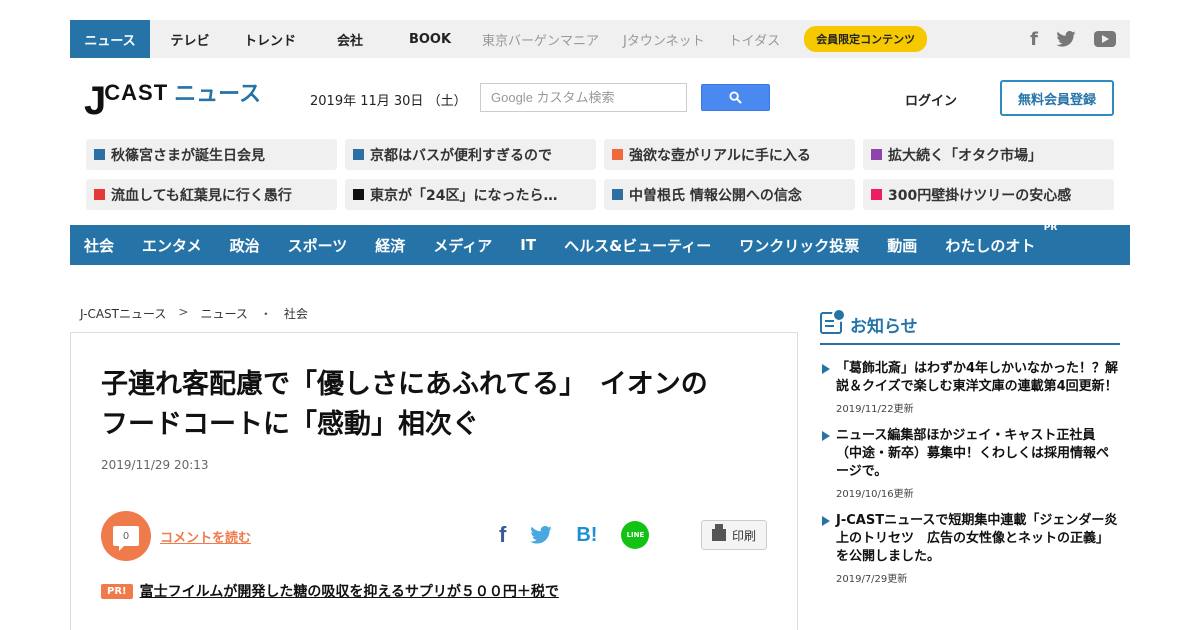  What do you see at coordinates (1066, 39) in the screenshot?
I see `twitter-icon` at bounding box center [1066, 39].